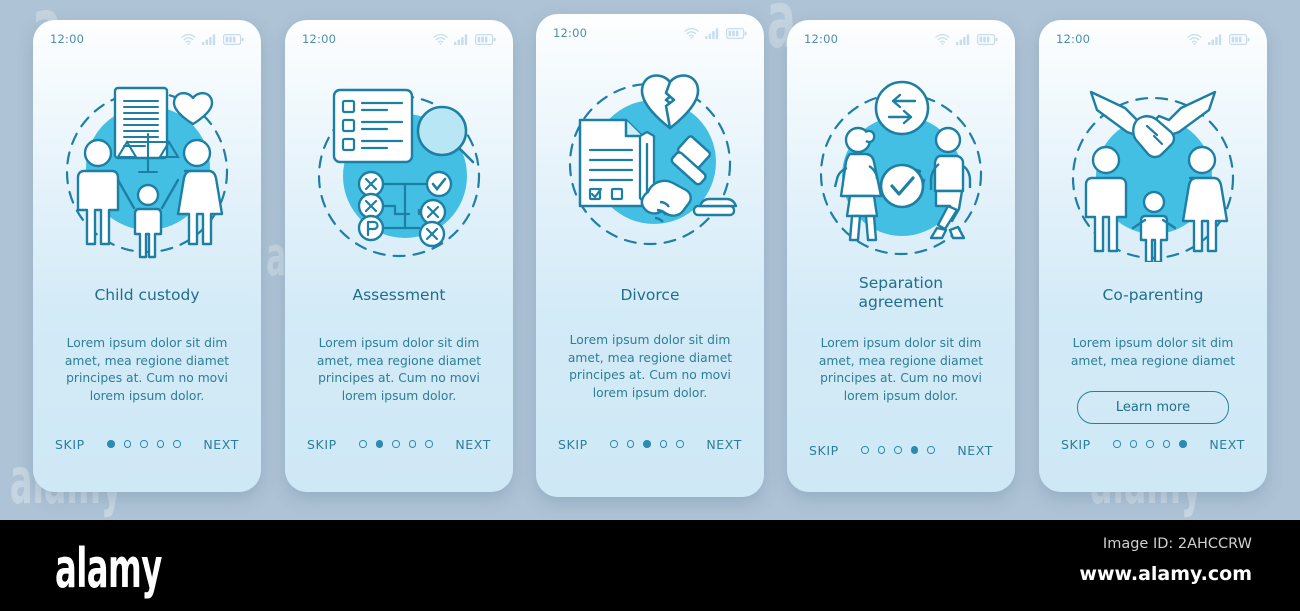 The width and height of the screenshot is (1300, 611). I want to click on screen-title: Assessment, so click(399, 295).